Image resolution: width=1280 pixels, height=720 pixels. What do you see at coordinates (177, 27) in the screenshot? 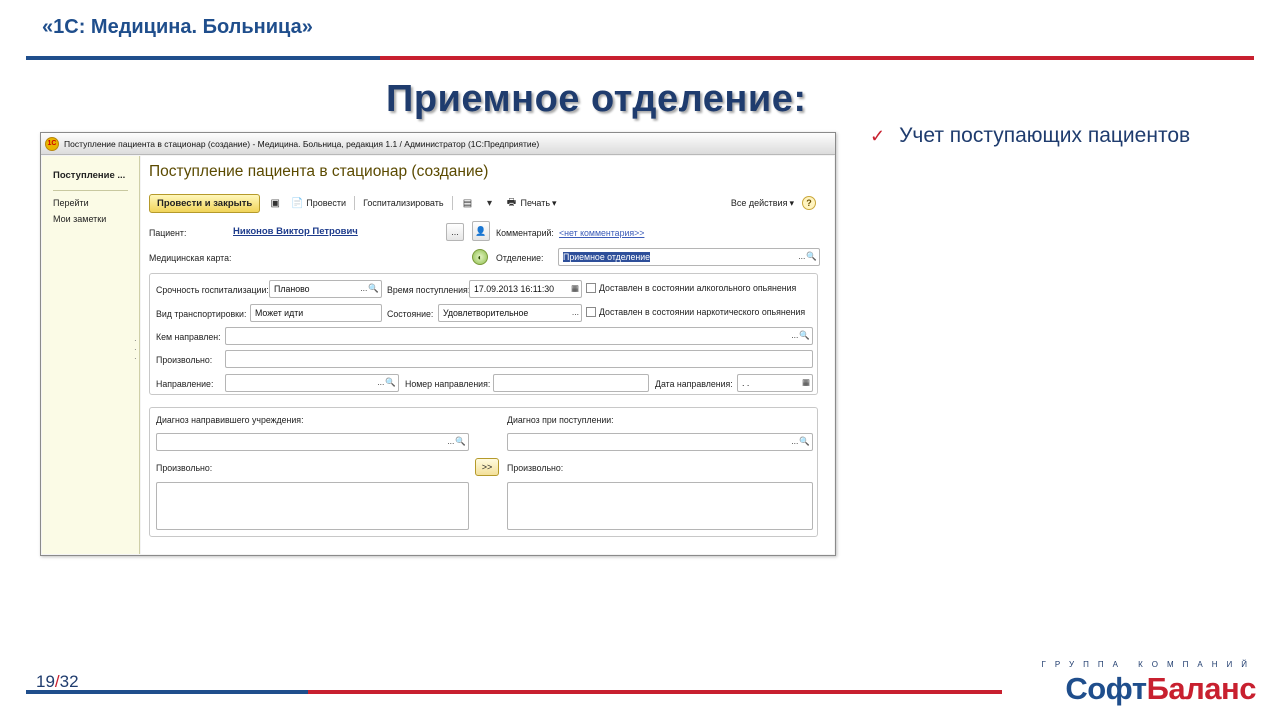
I see `slide-header: «1С: Медицина. Больница»` at bounding box center [177, 27].